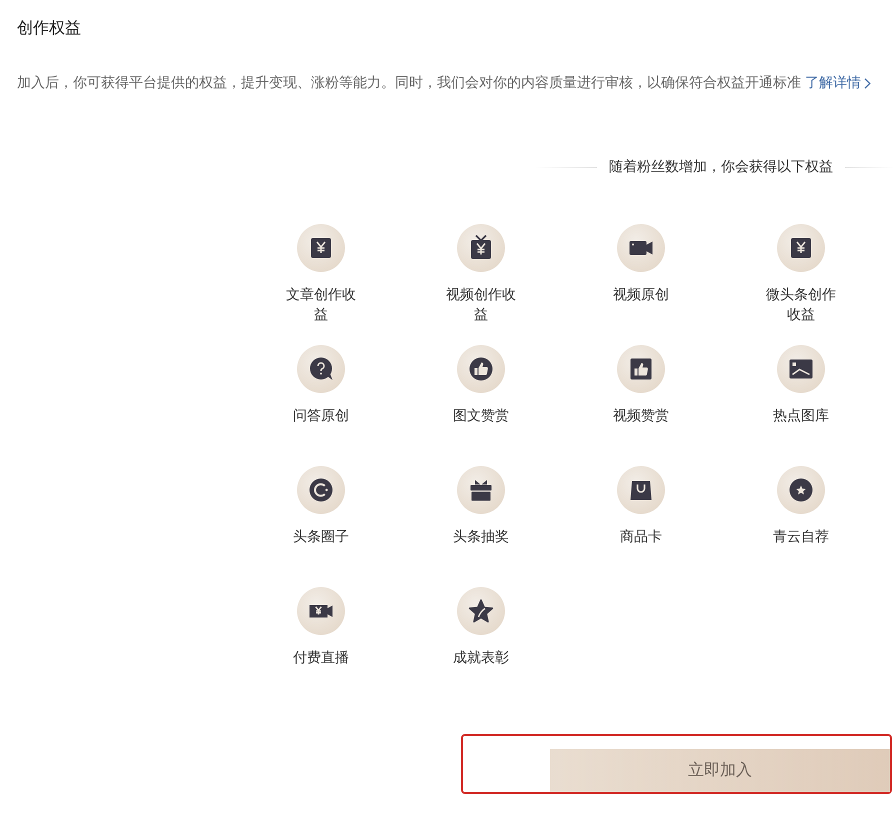 The image size is (894, 813). What do you see at coordinates (801, 537) in the screenshot?
I see `benefit-label: 青云自荐` at bounding box center [801, 537].